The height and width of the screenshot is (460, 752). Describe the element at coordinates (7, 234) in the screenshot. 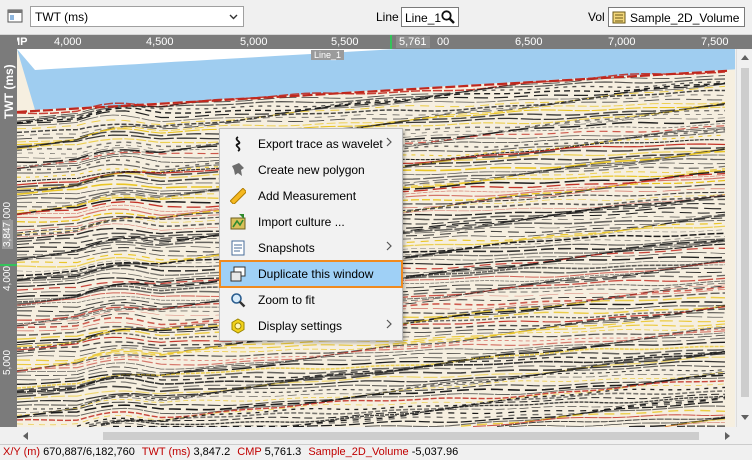

I see `twt-cursor-tick: 3,847` at that location.